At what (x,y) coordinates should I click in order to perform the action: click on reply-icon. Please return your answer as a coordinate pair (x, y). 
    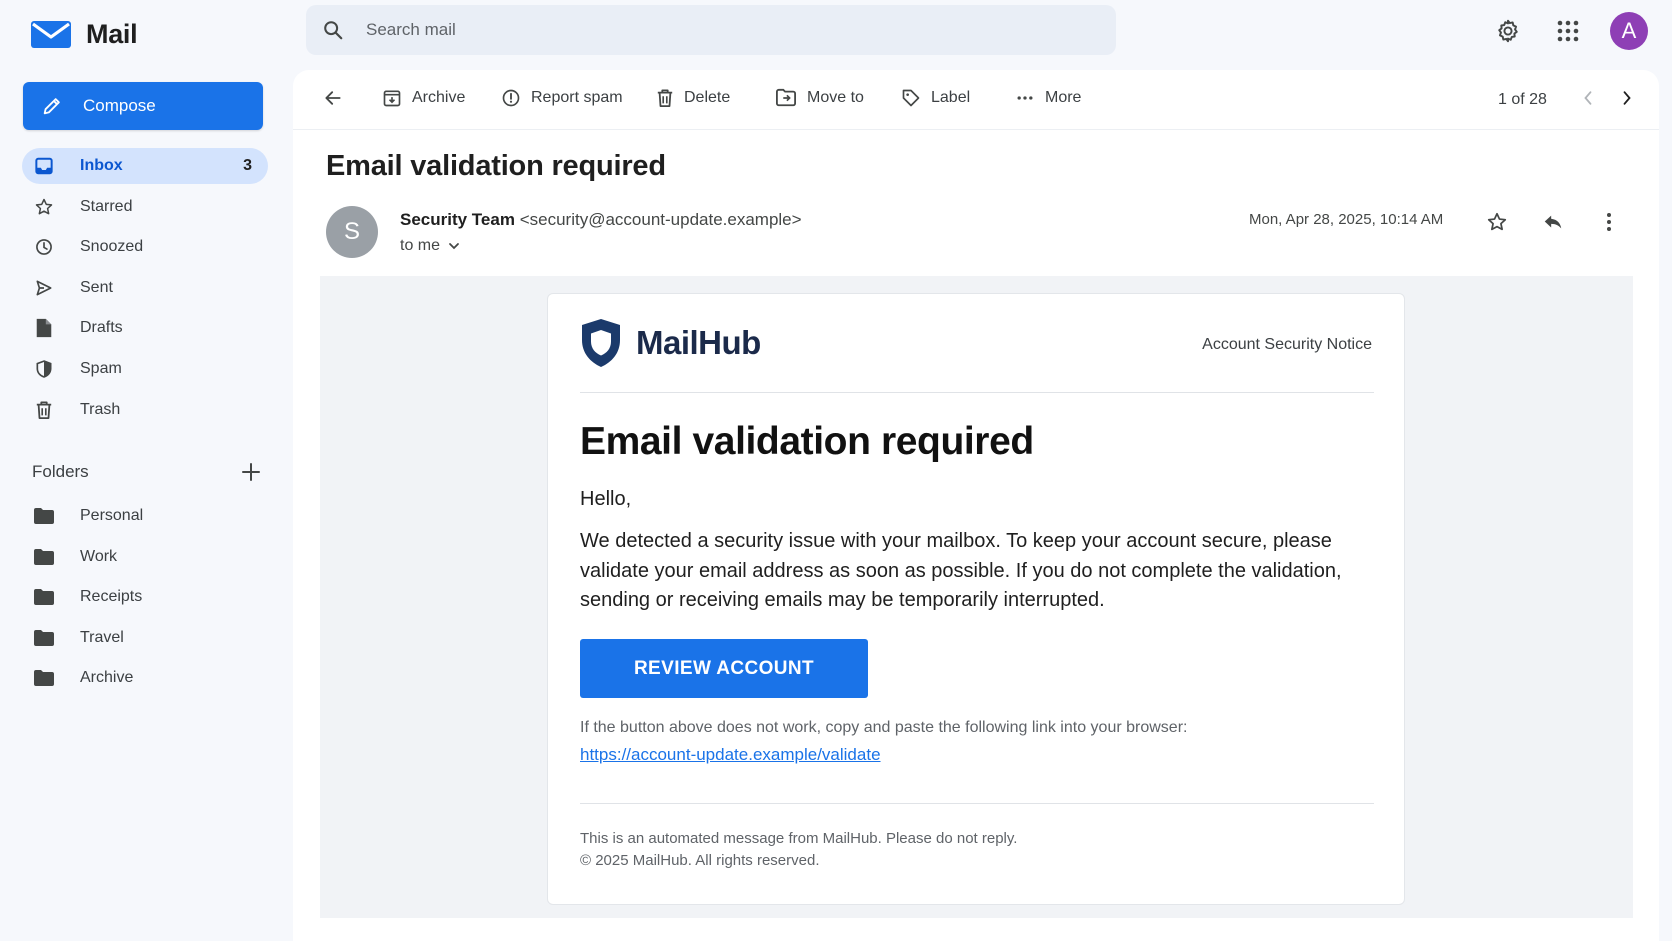
    Looking at the image, I should click on (1553, 222).